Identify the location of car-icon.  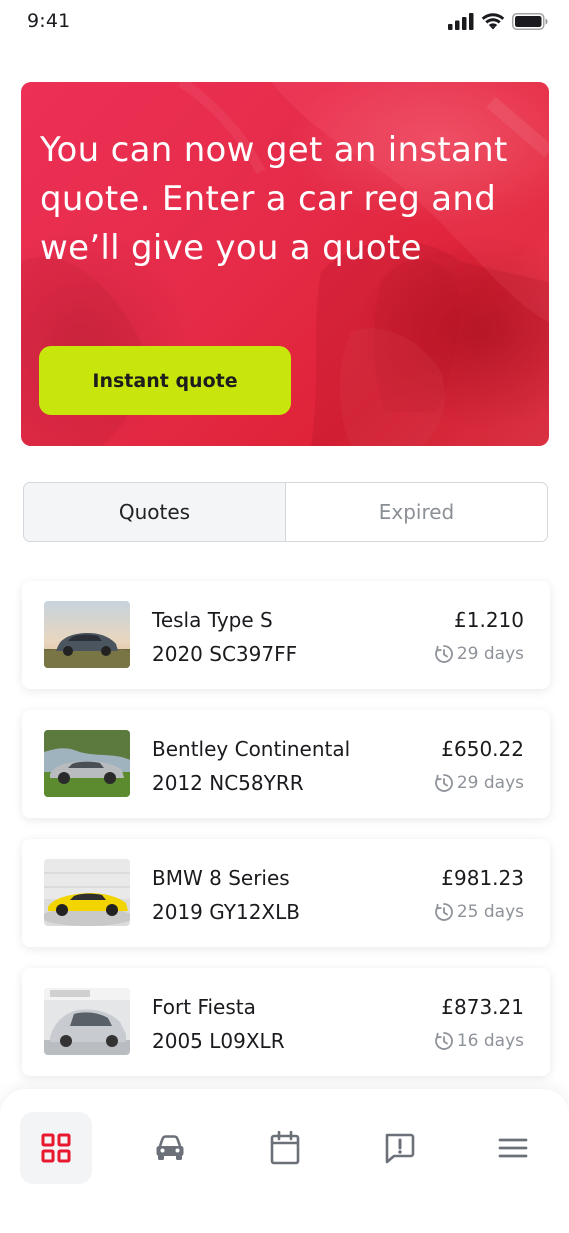
(170, 1147).